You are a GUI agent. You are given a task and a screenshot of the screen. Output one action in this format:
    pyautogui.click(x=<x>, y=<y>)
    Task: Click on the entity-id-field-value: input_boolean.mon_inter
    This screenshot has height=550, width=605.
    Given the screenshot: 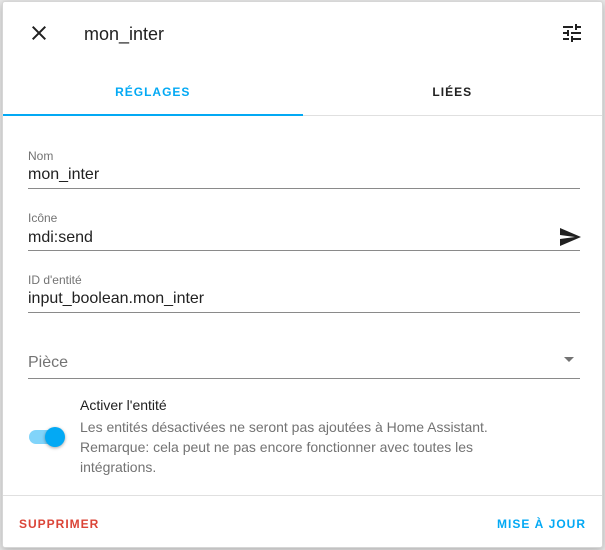 What is the action you would take?
    pyautogui.click(x=116, y=298)
    